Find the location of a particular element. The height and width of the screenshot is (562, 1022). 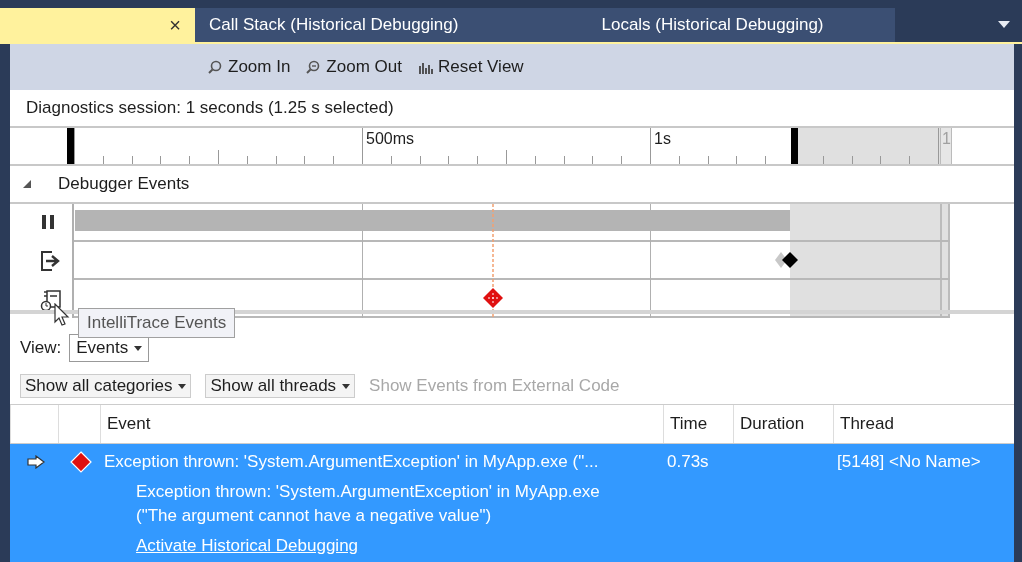

event-detail: ("The argument cannot have a negative value") is located at coordinates (314, 516).